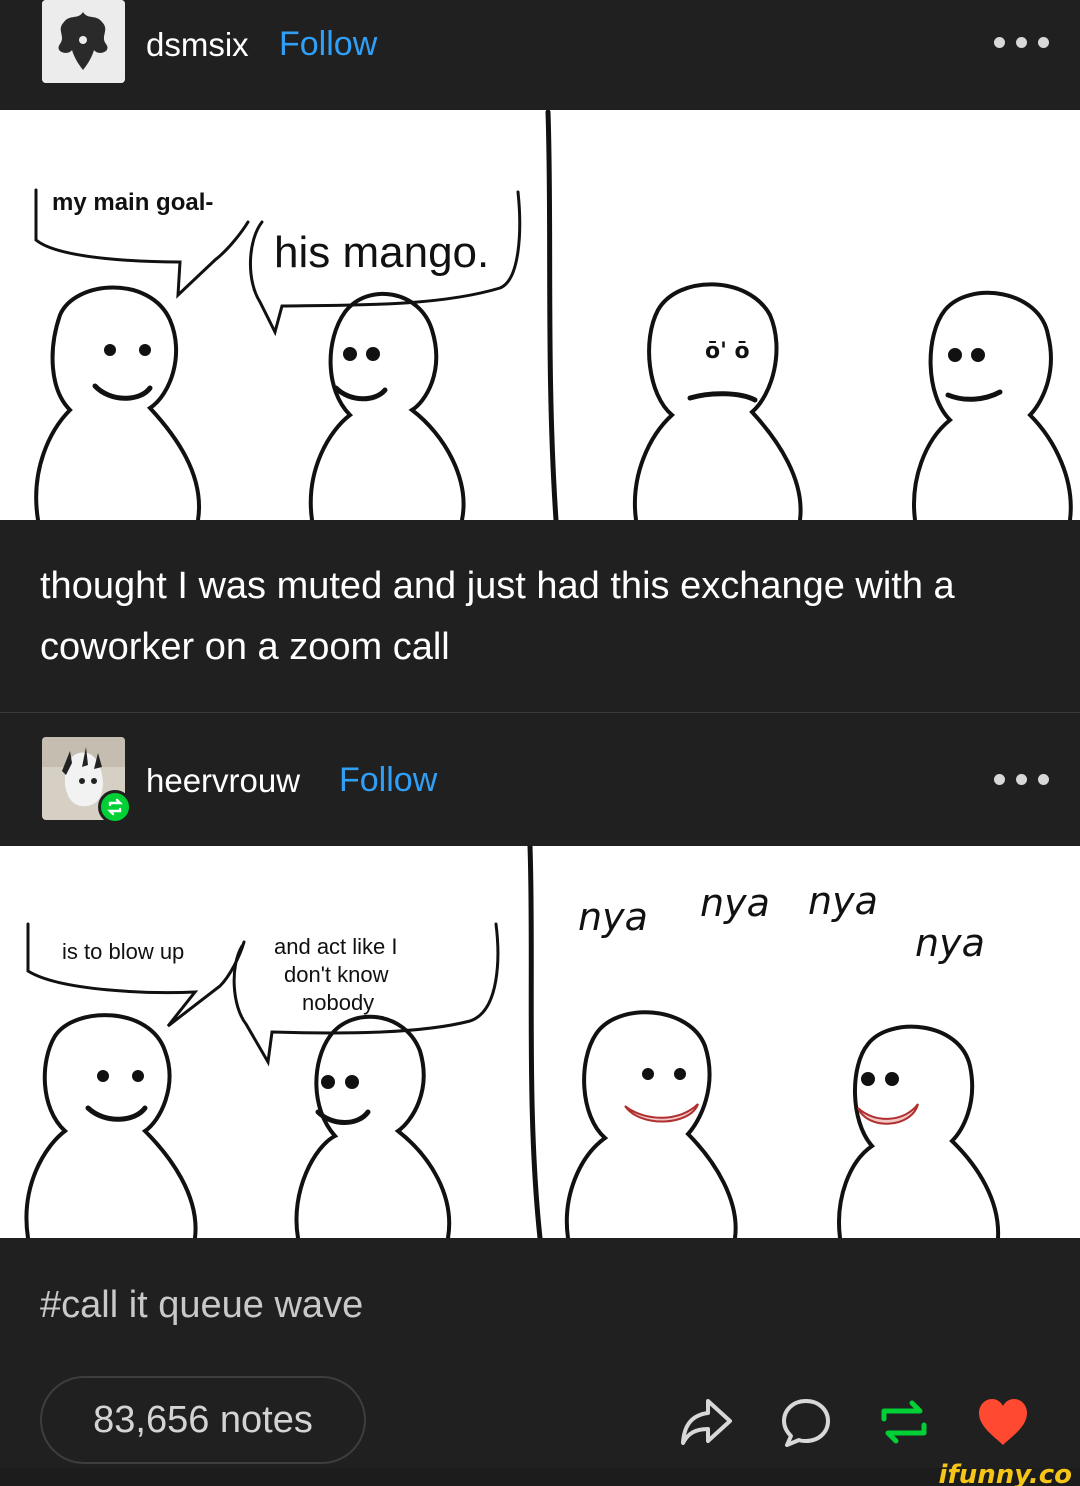 The image size is (1080, 1486). What do you see at coordinates (1022, 42) in the screenshot?
I see `post1-more-options-icon` at bounding box center [1022, 42].